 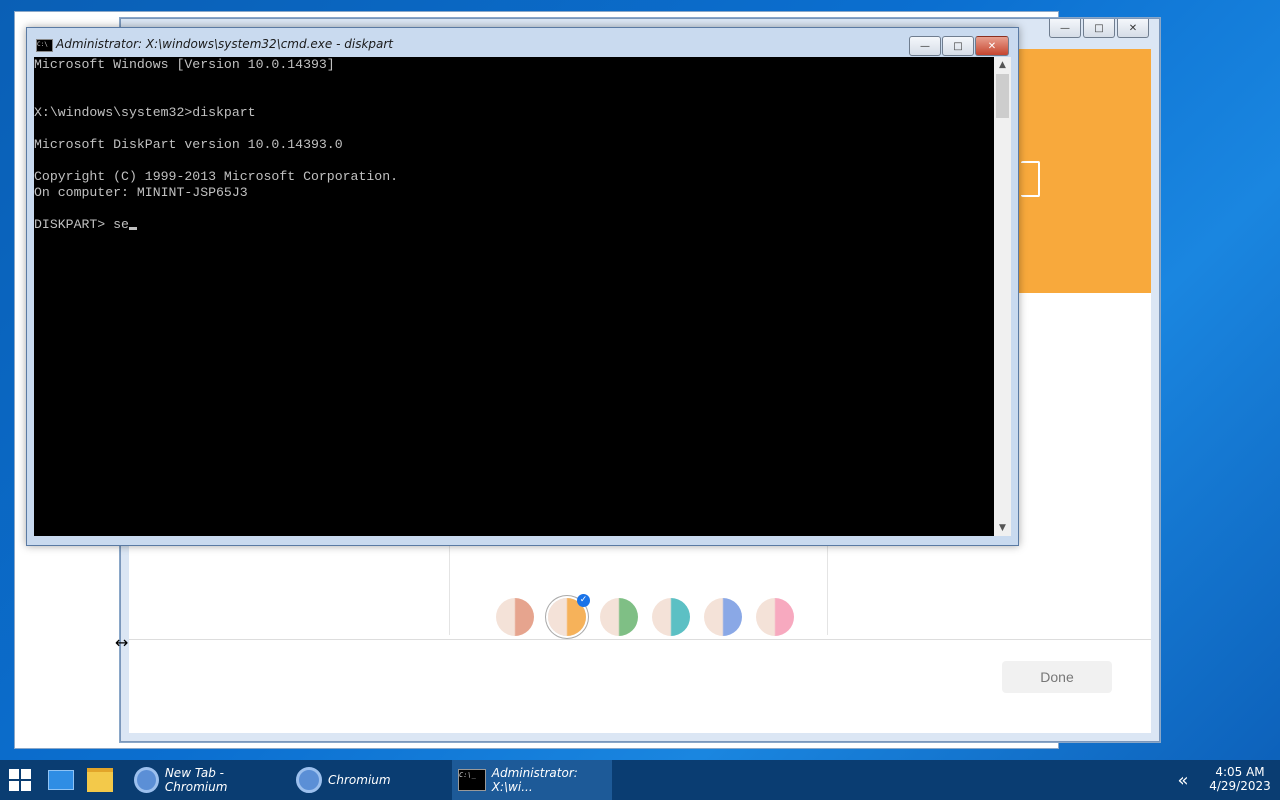 What do you see at coordinates (1240, 772) in the screenshot?
I see `clock-time: 4:05 AM` at bounding box center [1240, 772].